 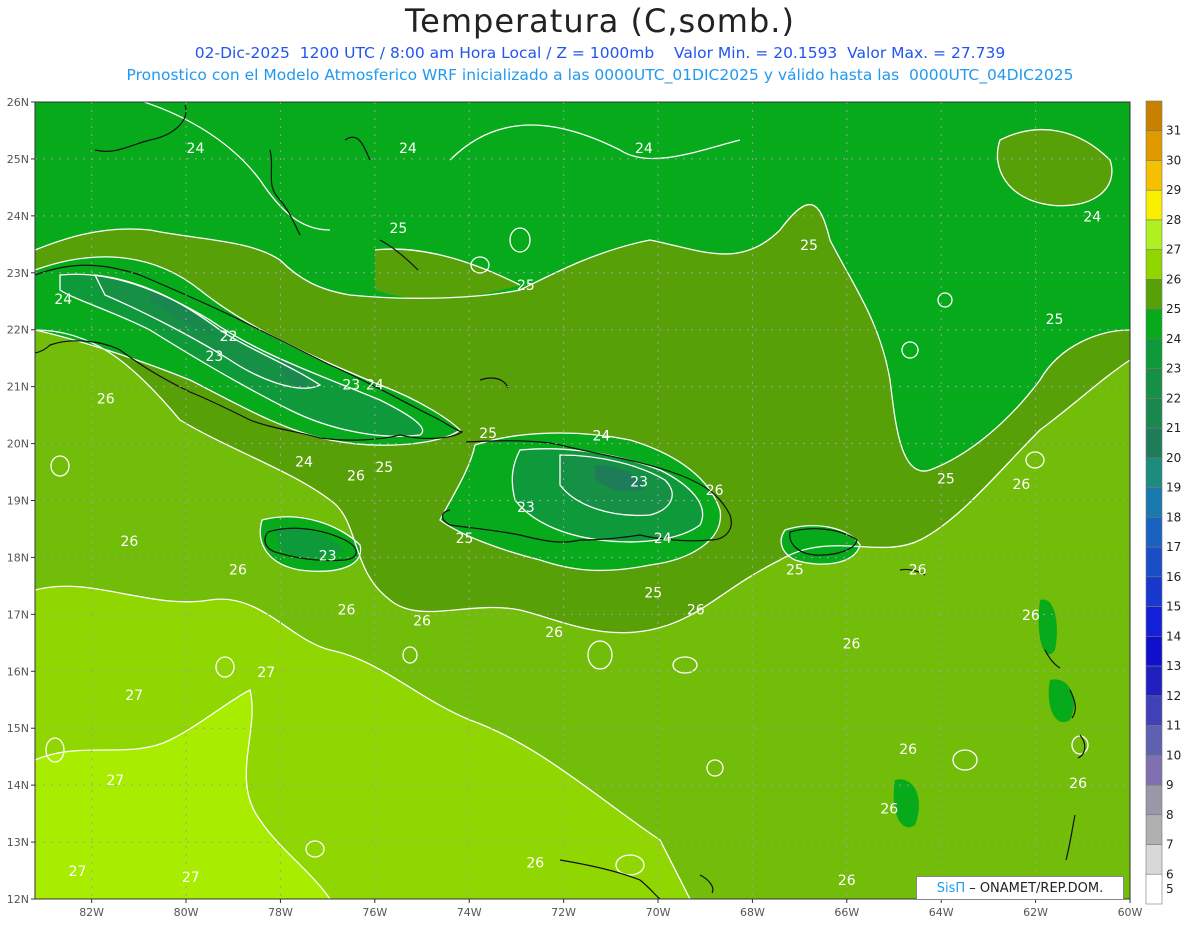 I want to click on colorbar-label: 24, so click(x=1173, y=339).